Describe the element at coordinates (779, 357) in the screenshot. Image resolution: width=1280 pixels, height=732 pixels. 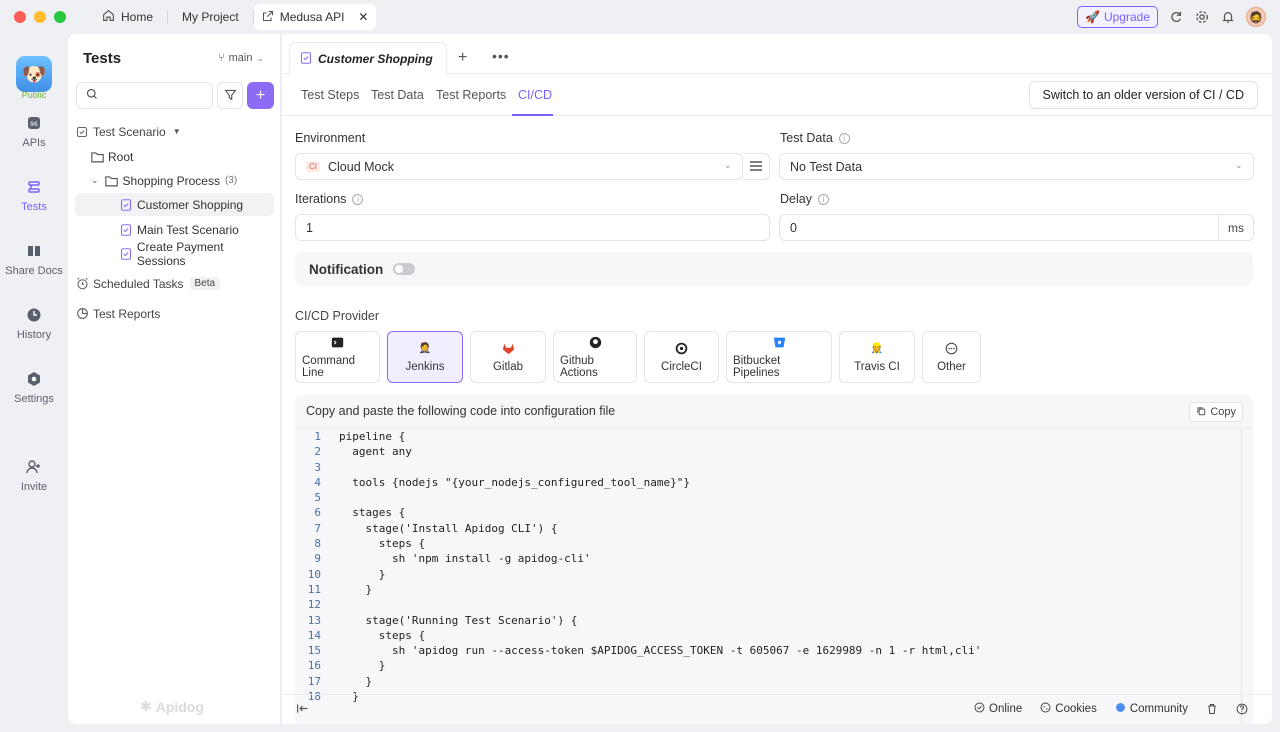
I see `provider-bitbucket-pipelines: Bitbucket Pipelines` at that location.